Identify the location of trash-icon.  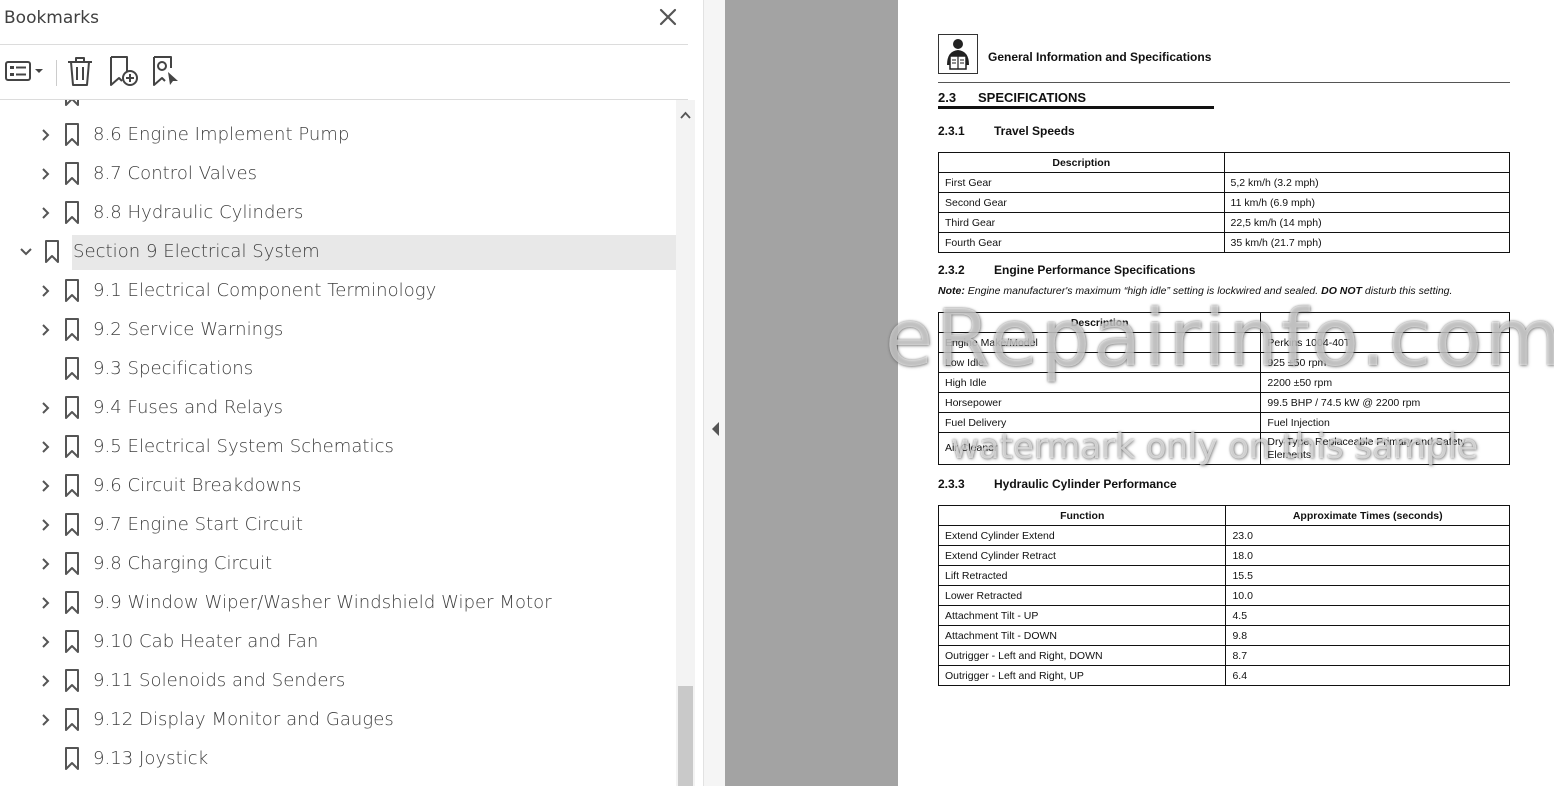
(80, 71).